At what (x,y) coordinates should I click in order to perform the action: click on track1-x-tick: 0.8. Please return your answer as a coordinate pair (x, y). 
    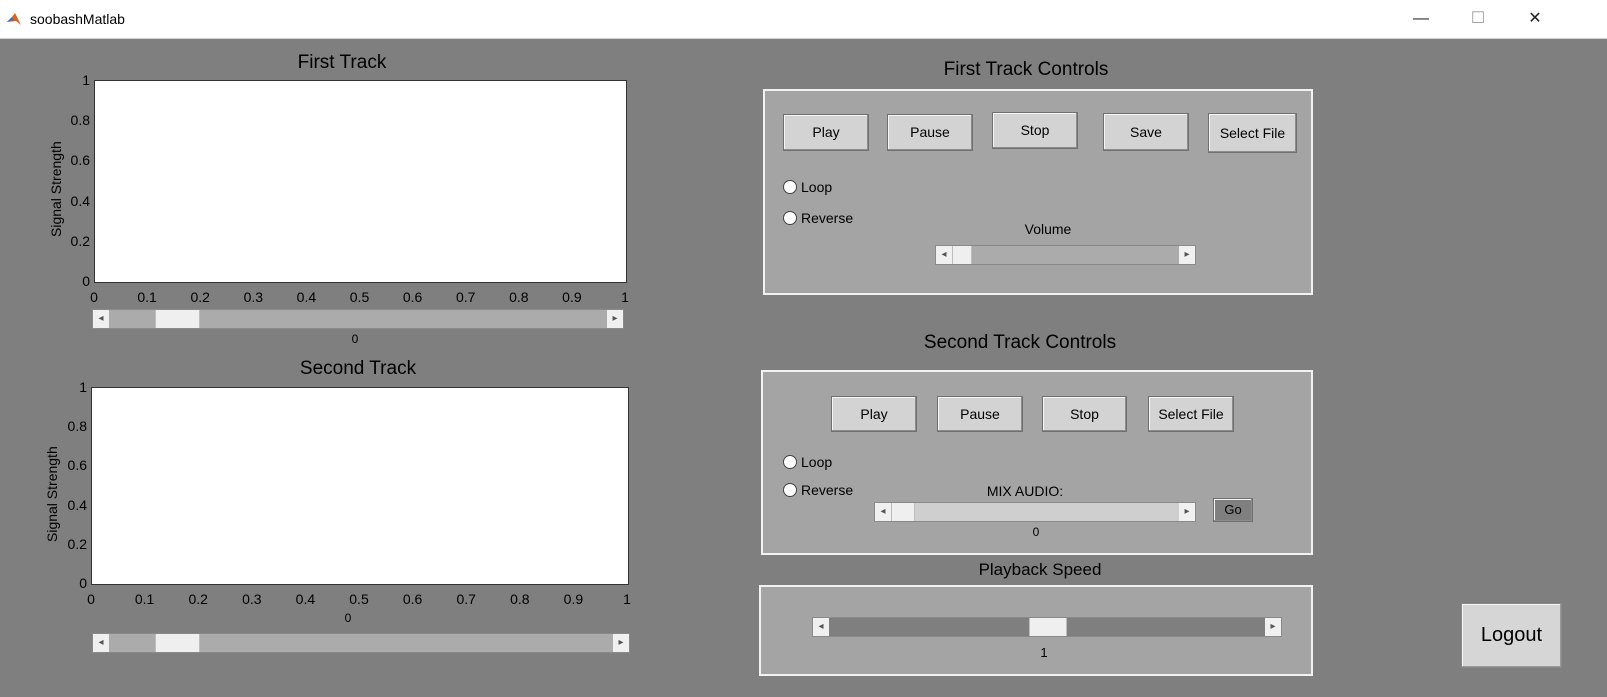
    Looking at the image, I should click on (519, 297).